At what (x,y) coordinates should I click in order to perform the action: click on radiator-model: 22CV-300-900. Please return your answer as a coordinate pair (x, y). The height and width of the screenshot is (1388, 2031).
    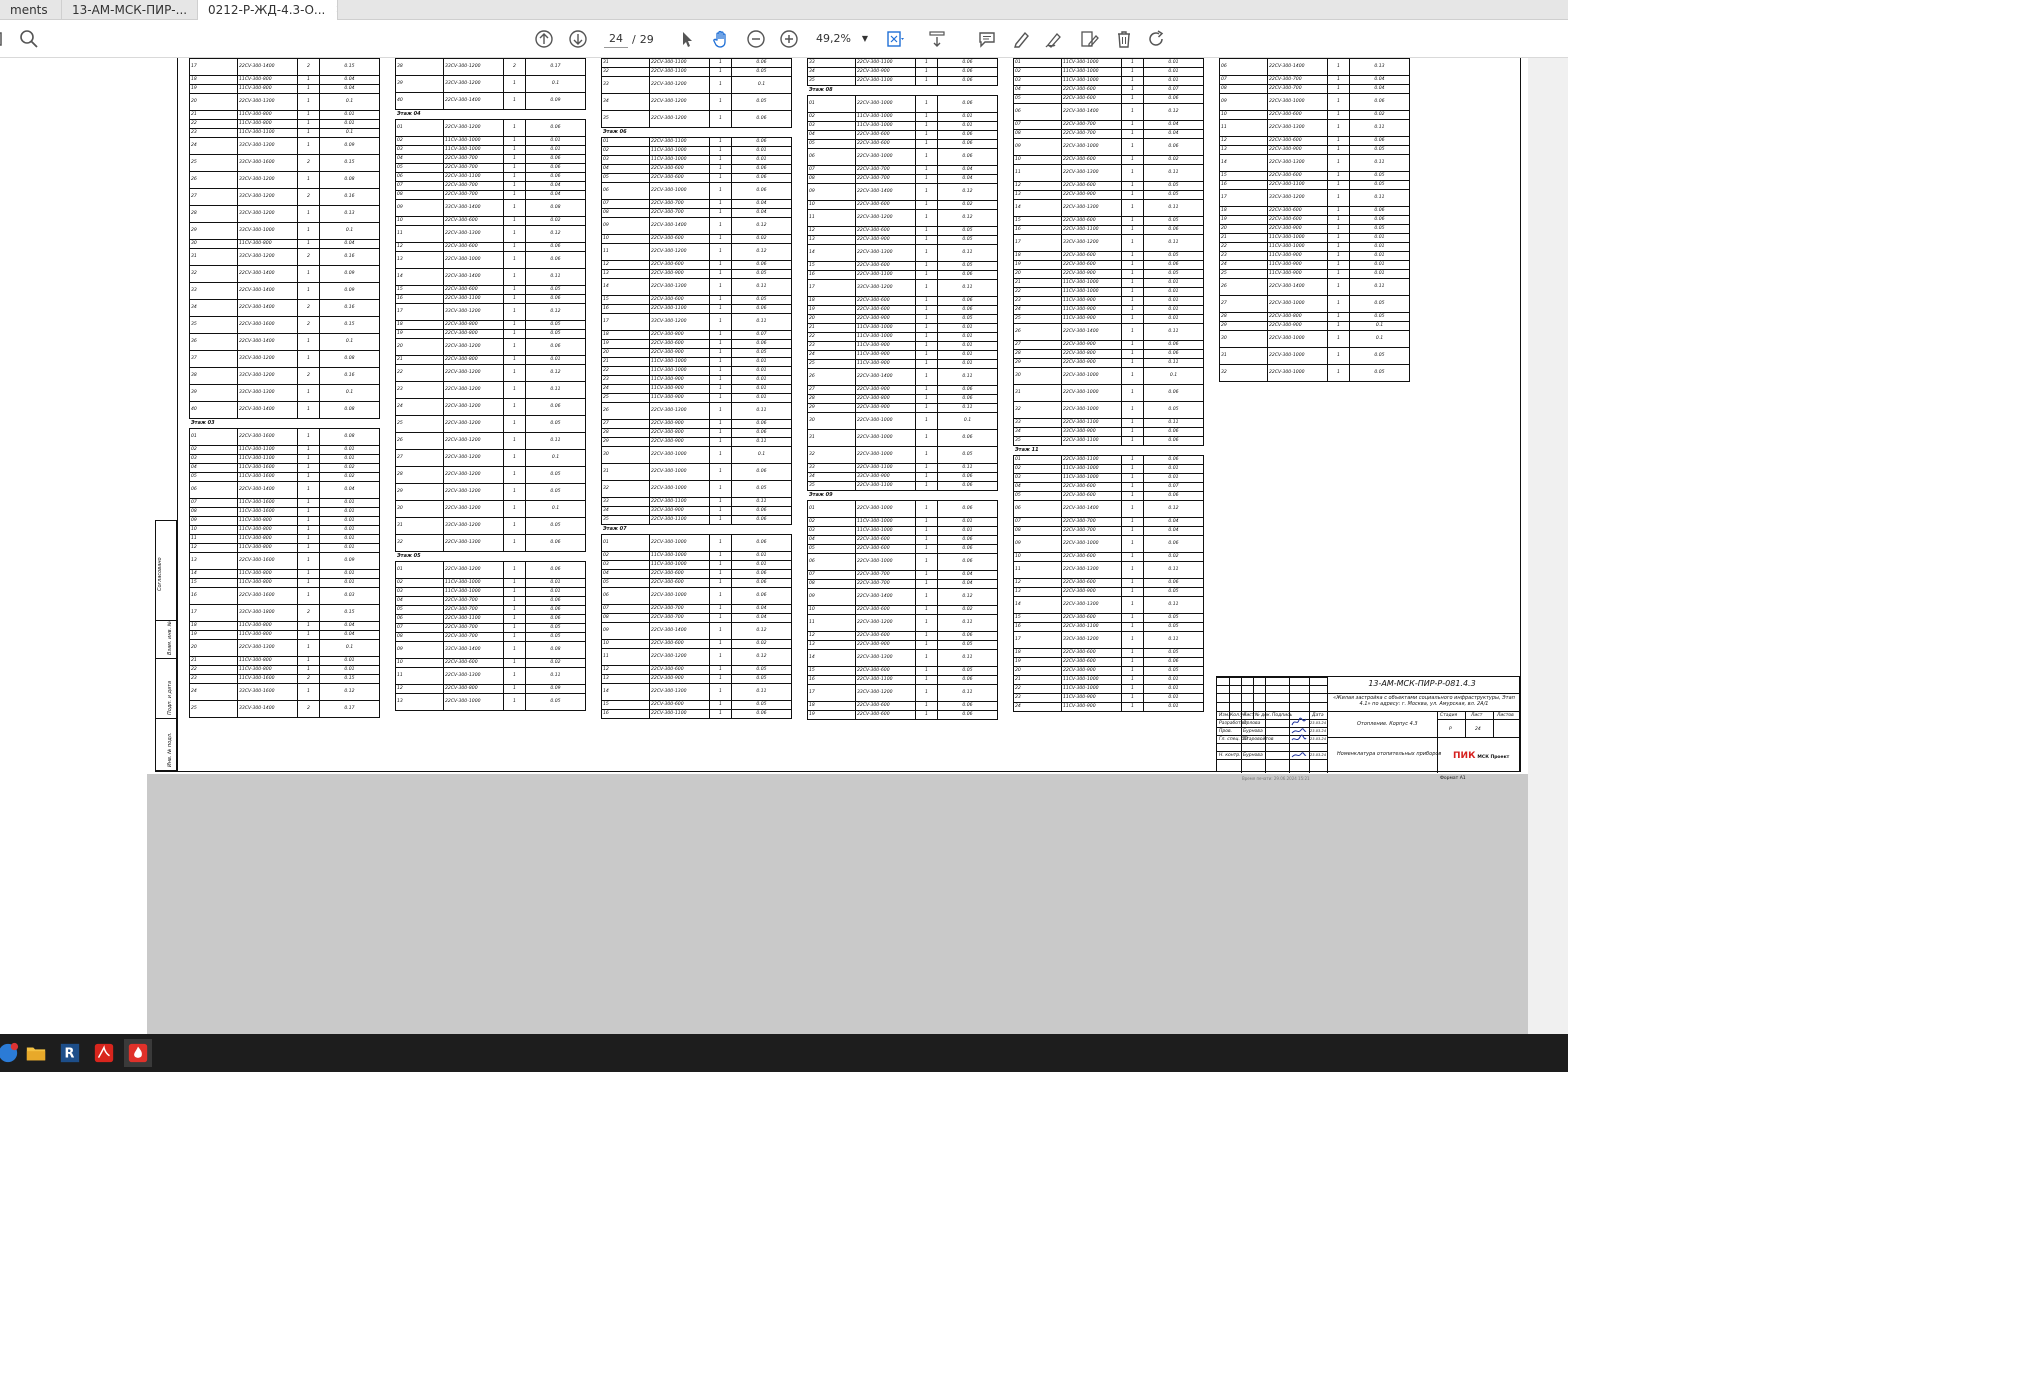
    Looking at the image, I should click on (885, 240).